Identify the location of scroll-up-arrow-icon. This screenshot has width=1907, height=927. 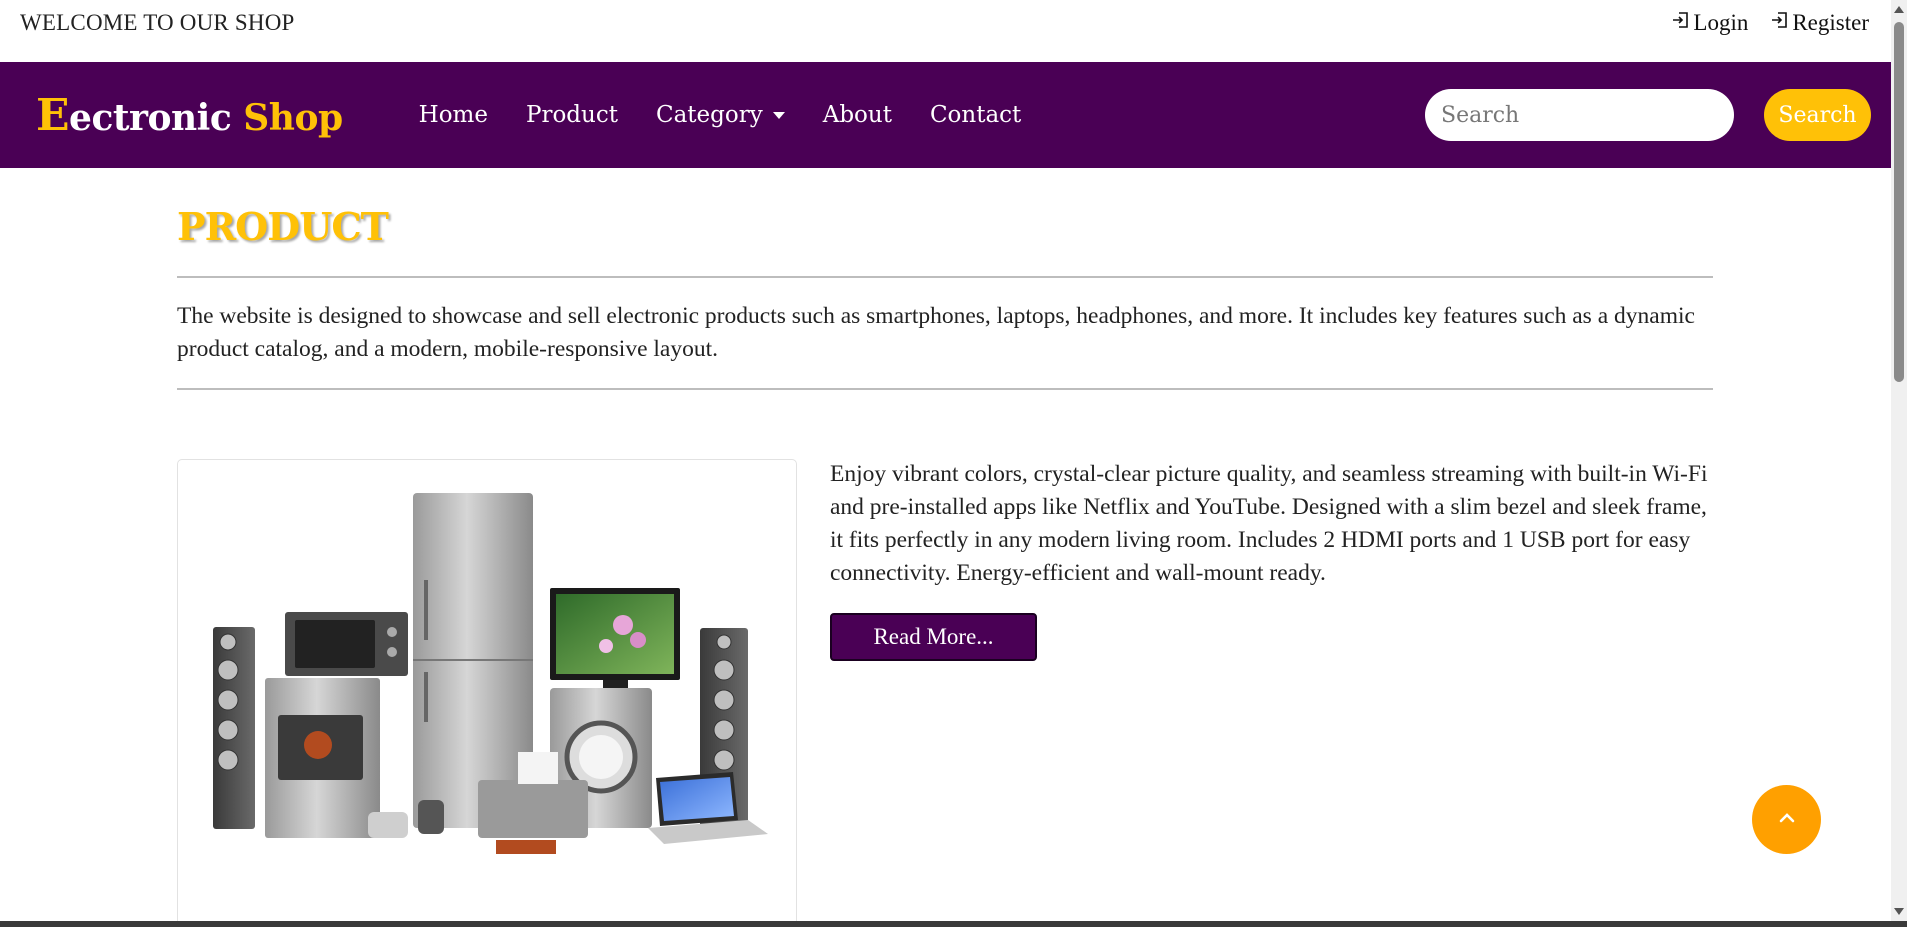
(1899, 9).